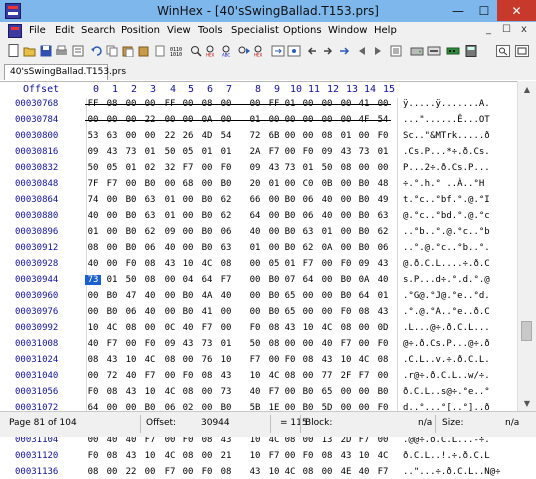 The height and width of the screenshot is (479, 536). What do you see at coordinates (45, 50) in the screenshot?
I see `save-icon` at bounding box center [45, 50].